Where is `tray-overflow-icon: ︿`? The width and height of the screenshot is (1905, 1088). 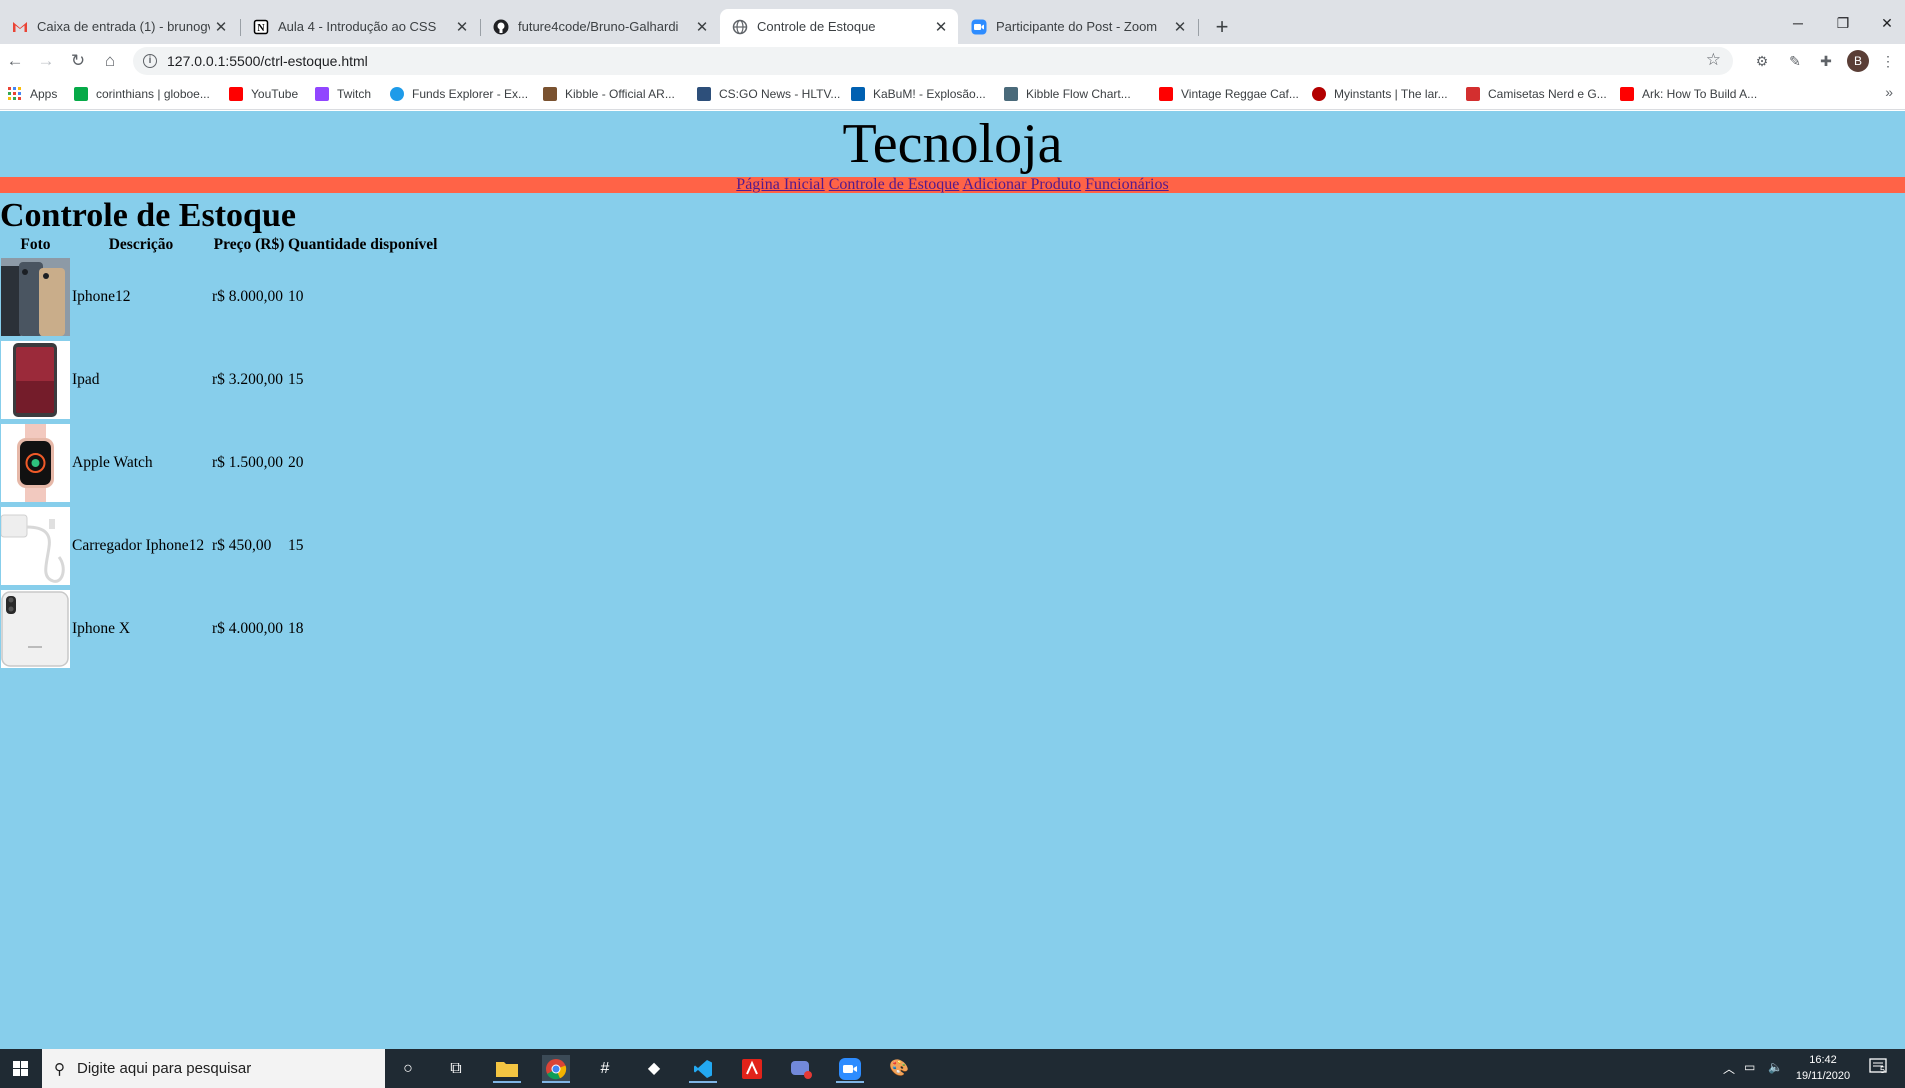
tray-overflow-icon: ︿ is located at coordinates (1729, 1068).